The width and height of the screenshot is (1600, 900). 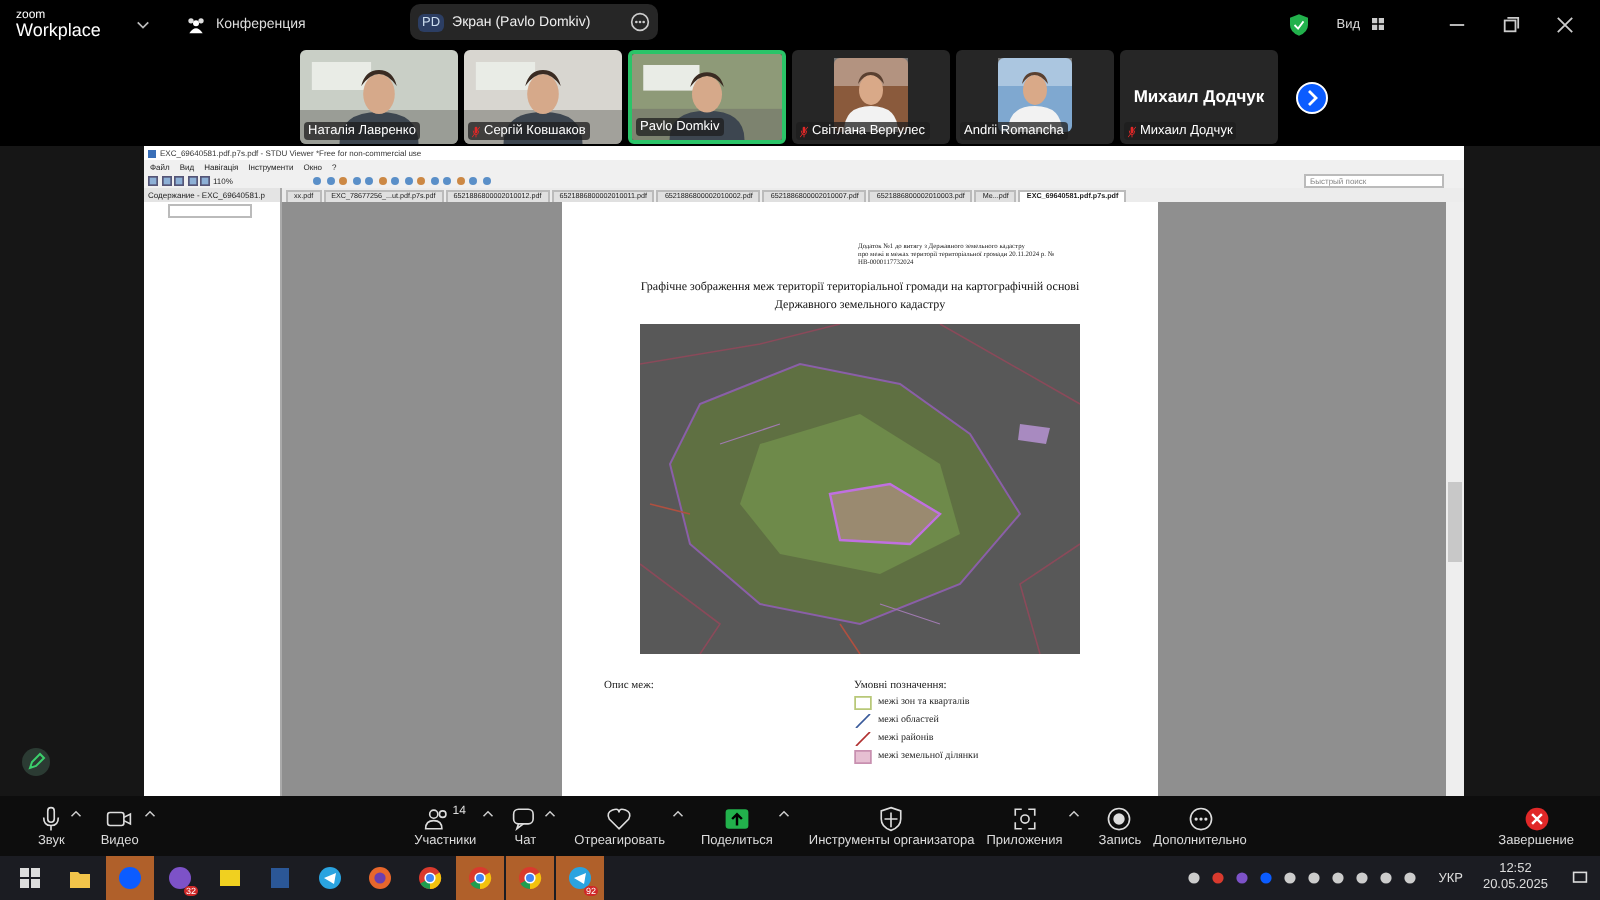 I want to click on document-icon, so click(x=280, y=878).